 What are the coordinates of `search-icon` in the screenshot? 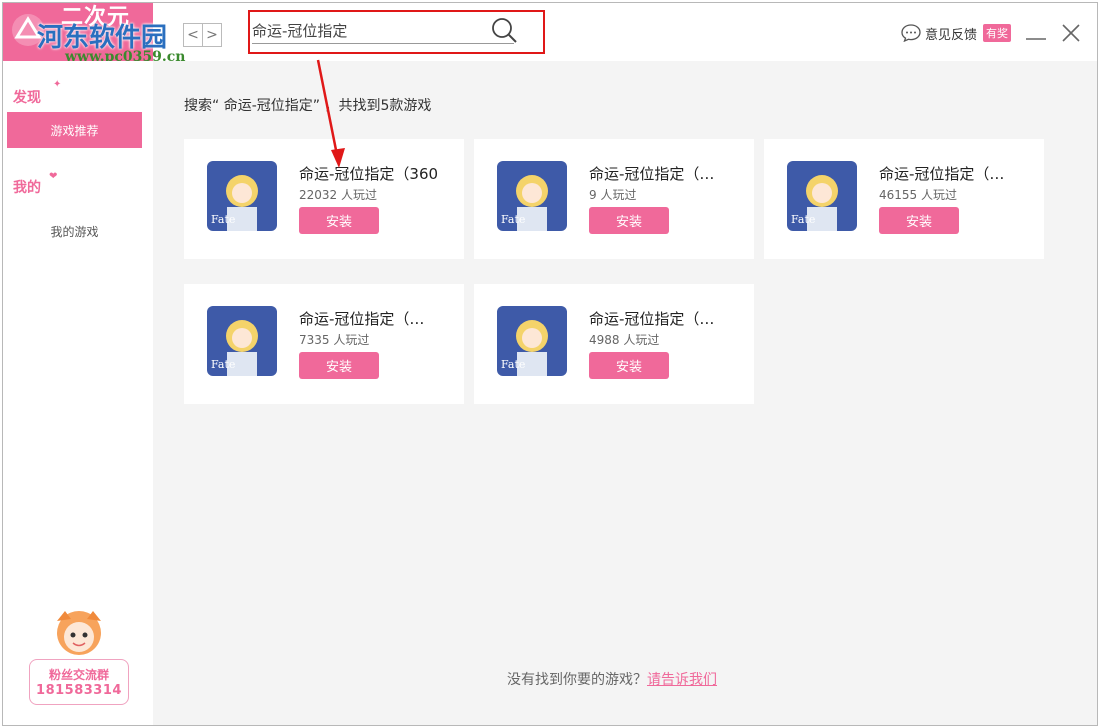 It's located at (504, 30).